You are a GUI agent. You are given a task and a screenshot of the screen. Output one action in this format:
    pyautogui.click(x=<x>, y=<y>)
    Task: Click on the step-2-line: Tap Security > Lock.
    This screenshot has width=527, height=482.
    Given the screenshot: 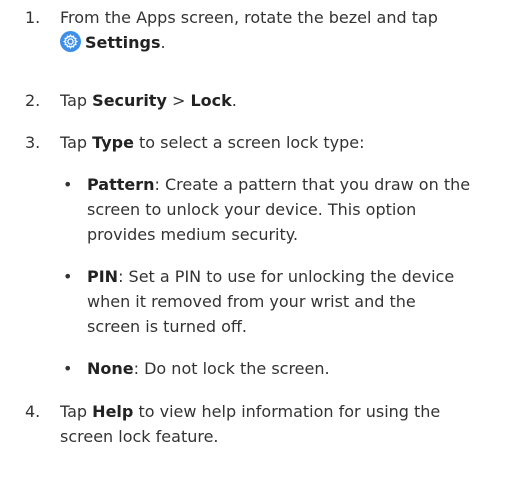 What is the action you would take?
    pyautogui.click(x=290, y=100)
    